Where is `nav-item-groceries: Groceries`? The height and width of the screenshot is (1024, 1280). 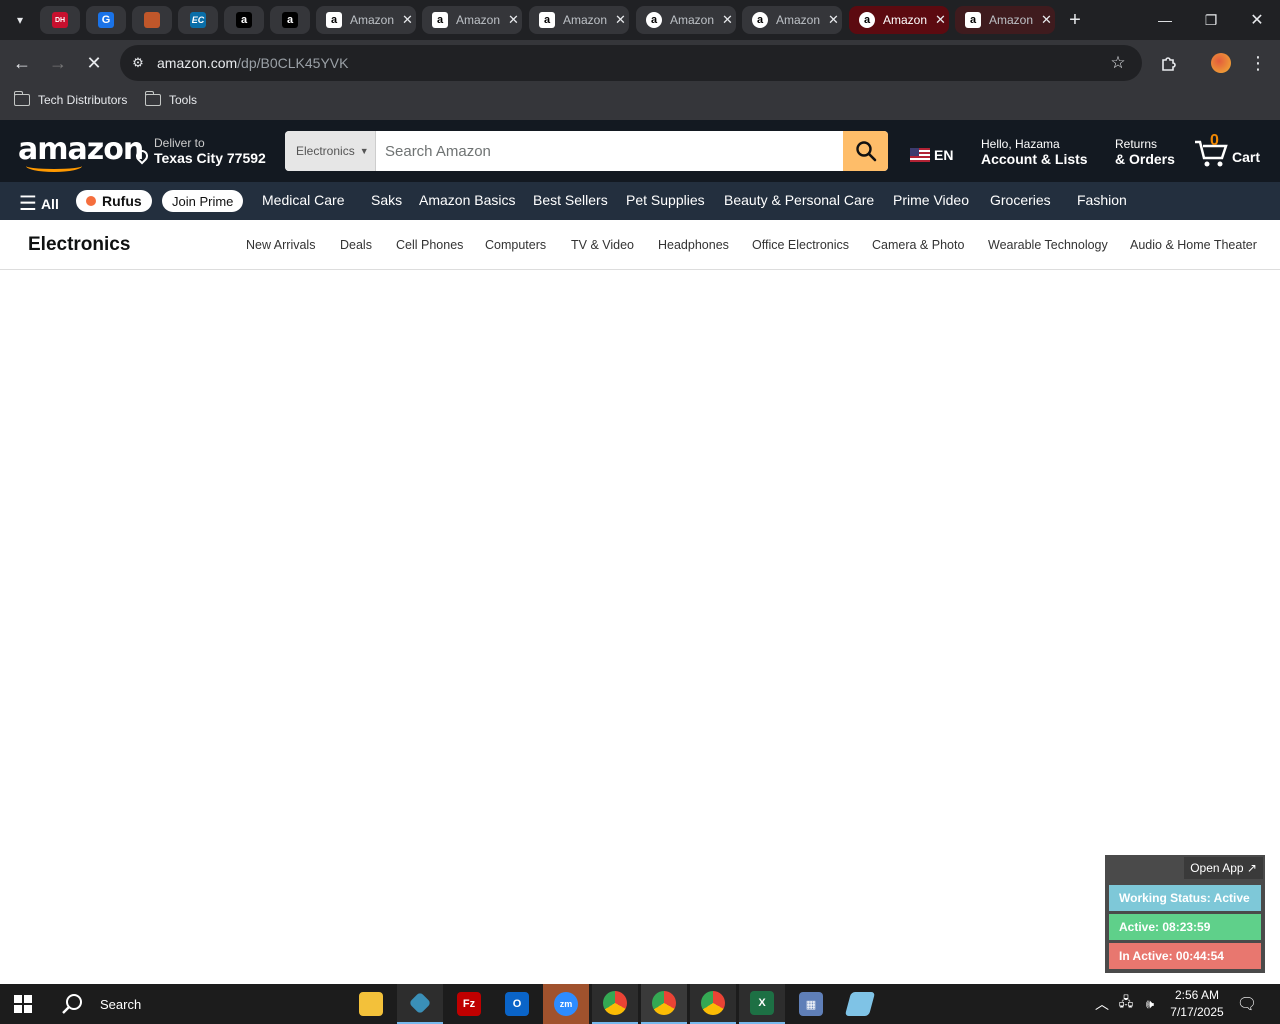 nav-item-groceries: Groceries is located at coordinates (1020, 200).